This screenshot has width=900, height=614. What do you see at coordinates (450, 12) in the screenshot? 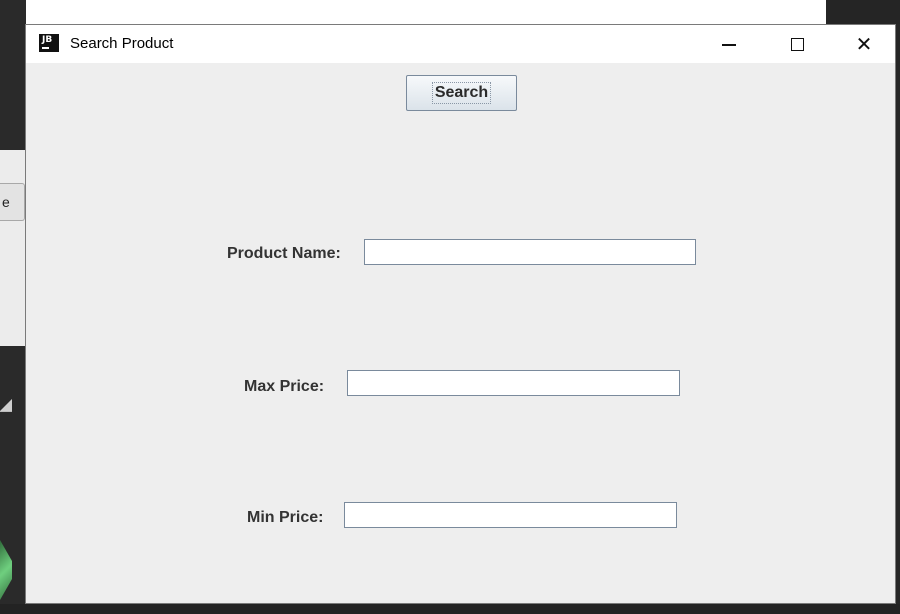
I see `background-window-top` at bounding box center [450, 12].